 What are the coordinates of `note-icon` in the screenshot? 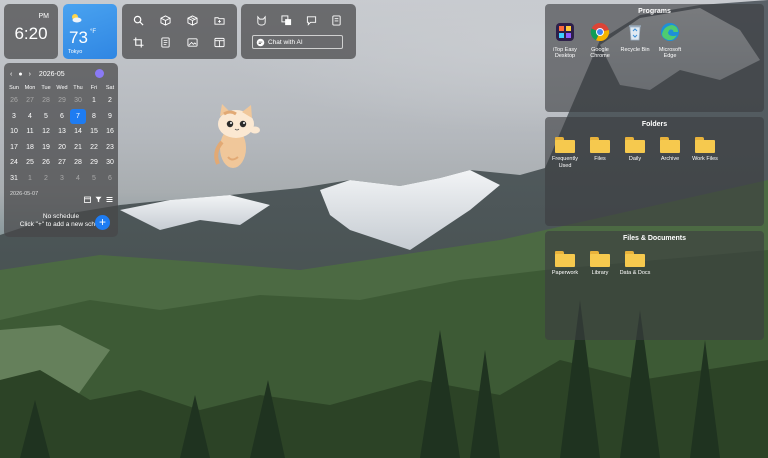 It's located at (336, 20).